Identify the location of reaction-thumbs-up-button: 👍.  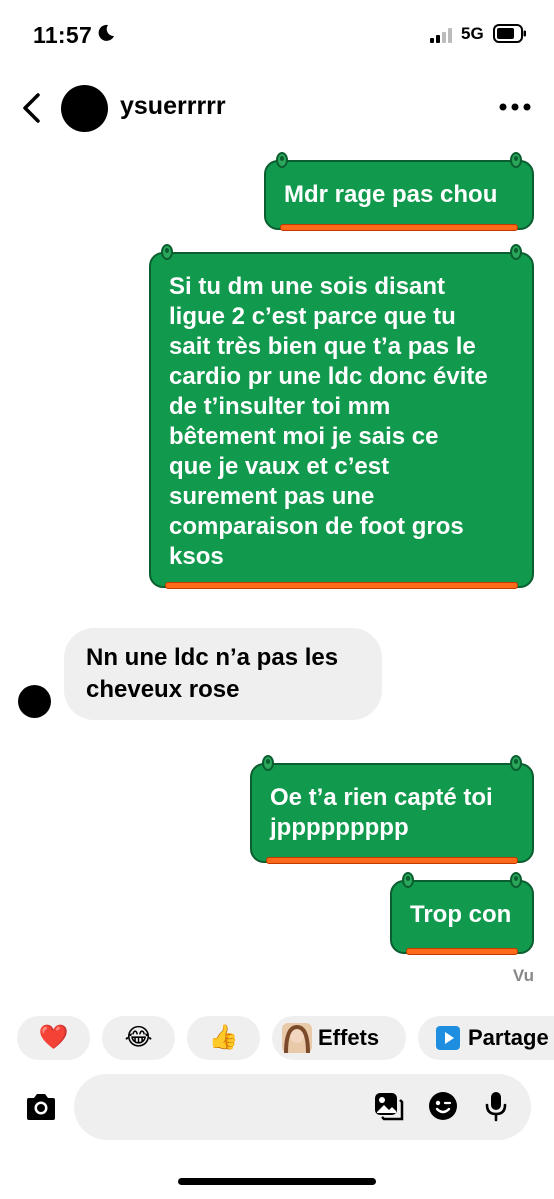
(223, 1038).